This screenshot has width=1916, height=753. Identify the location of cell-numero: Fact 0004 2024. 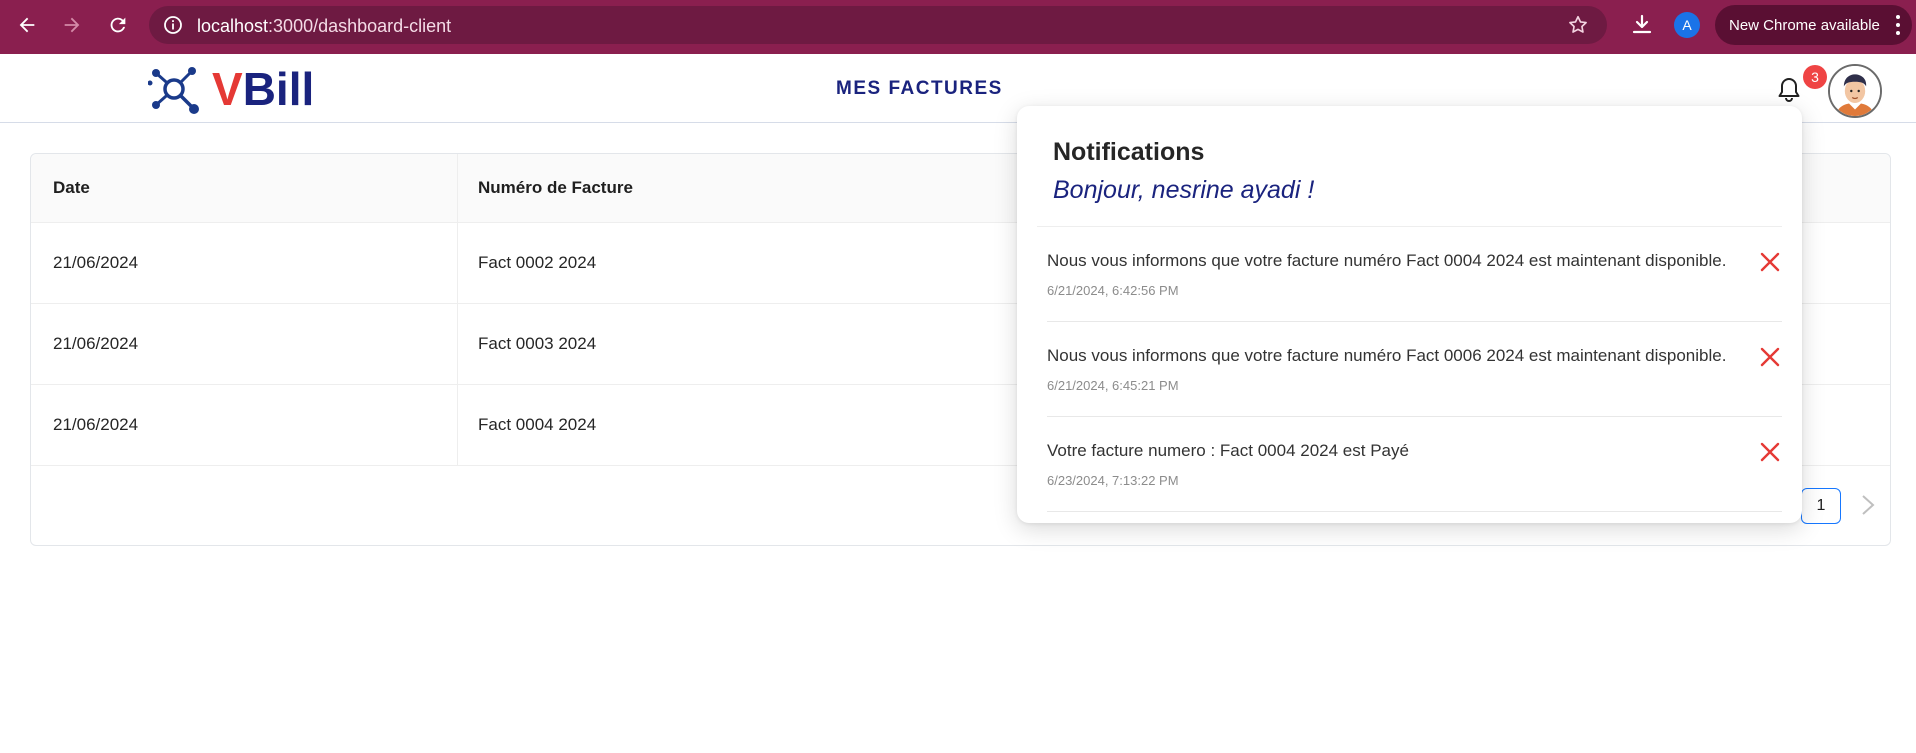
(537, 424).